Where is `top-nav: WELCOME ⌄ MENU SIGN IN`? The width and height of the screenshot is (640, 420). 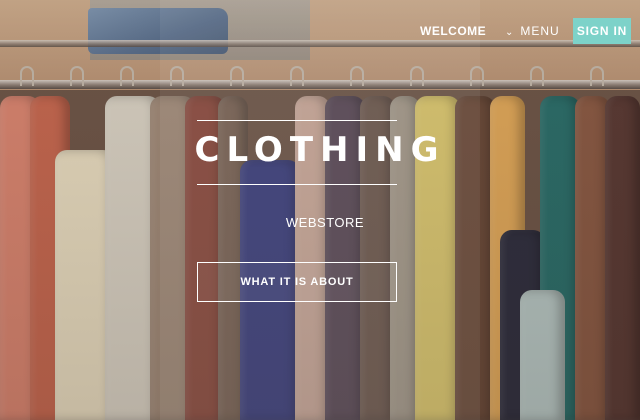 top-nav: WELCOME ⌄ MENU SIGN IN is located at coordinates (320, 30).